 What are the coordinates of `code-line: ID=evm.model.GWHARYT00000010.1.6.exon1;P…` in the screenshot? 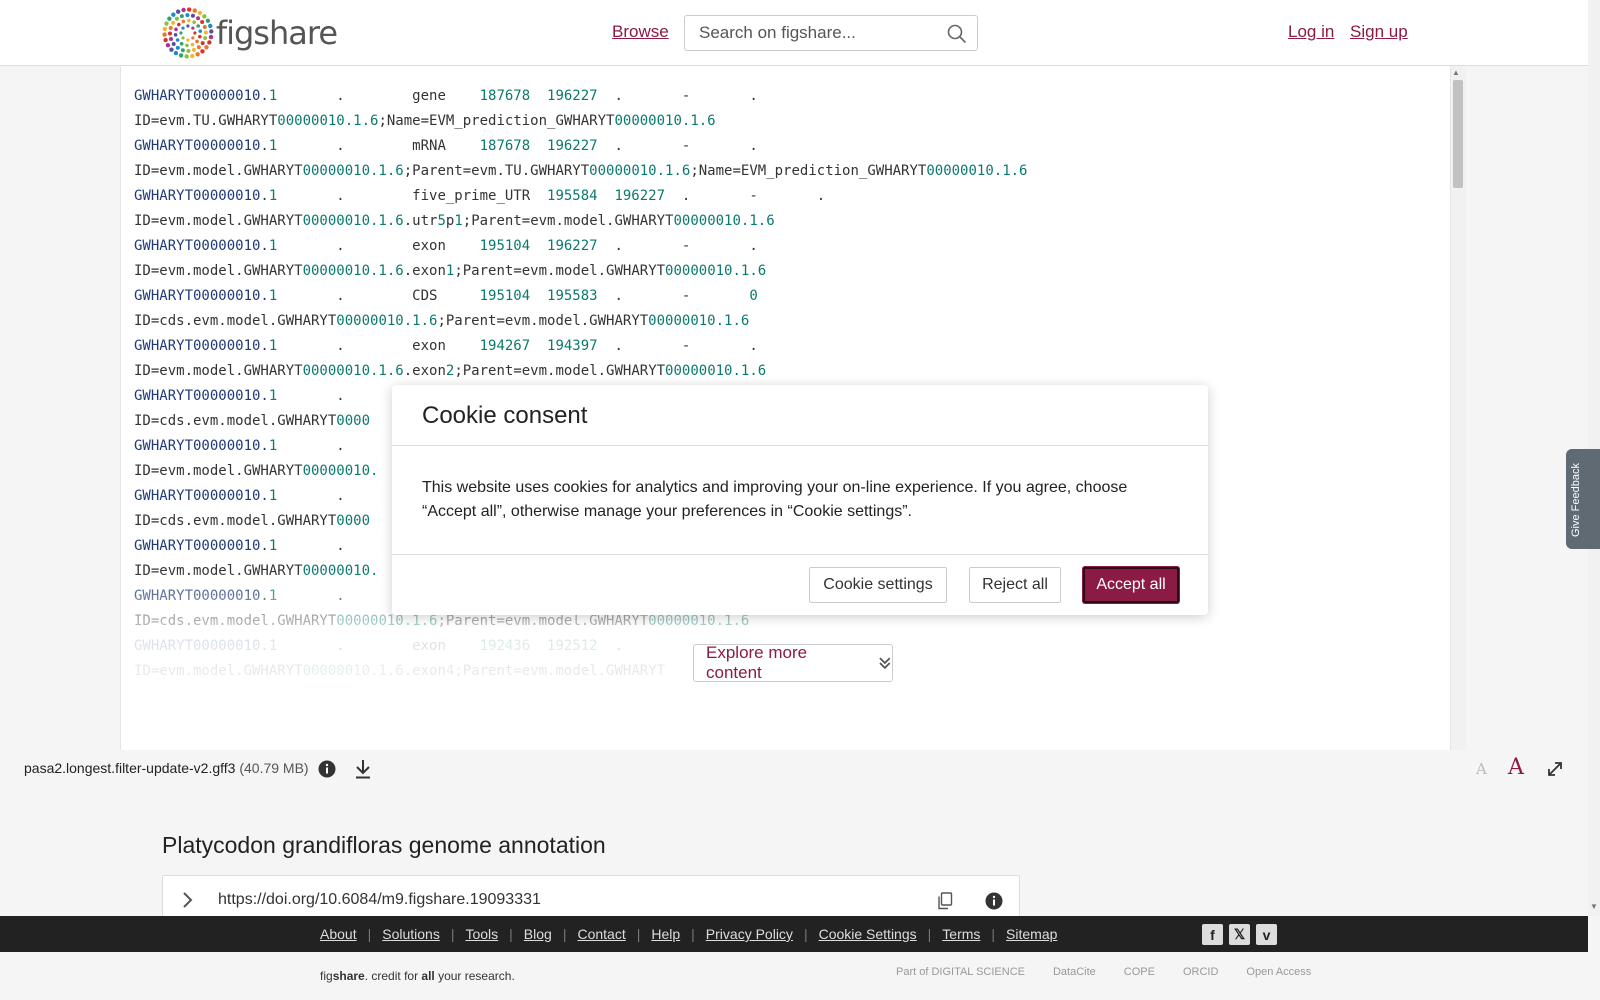 It's located at (450, 271).